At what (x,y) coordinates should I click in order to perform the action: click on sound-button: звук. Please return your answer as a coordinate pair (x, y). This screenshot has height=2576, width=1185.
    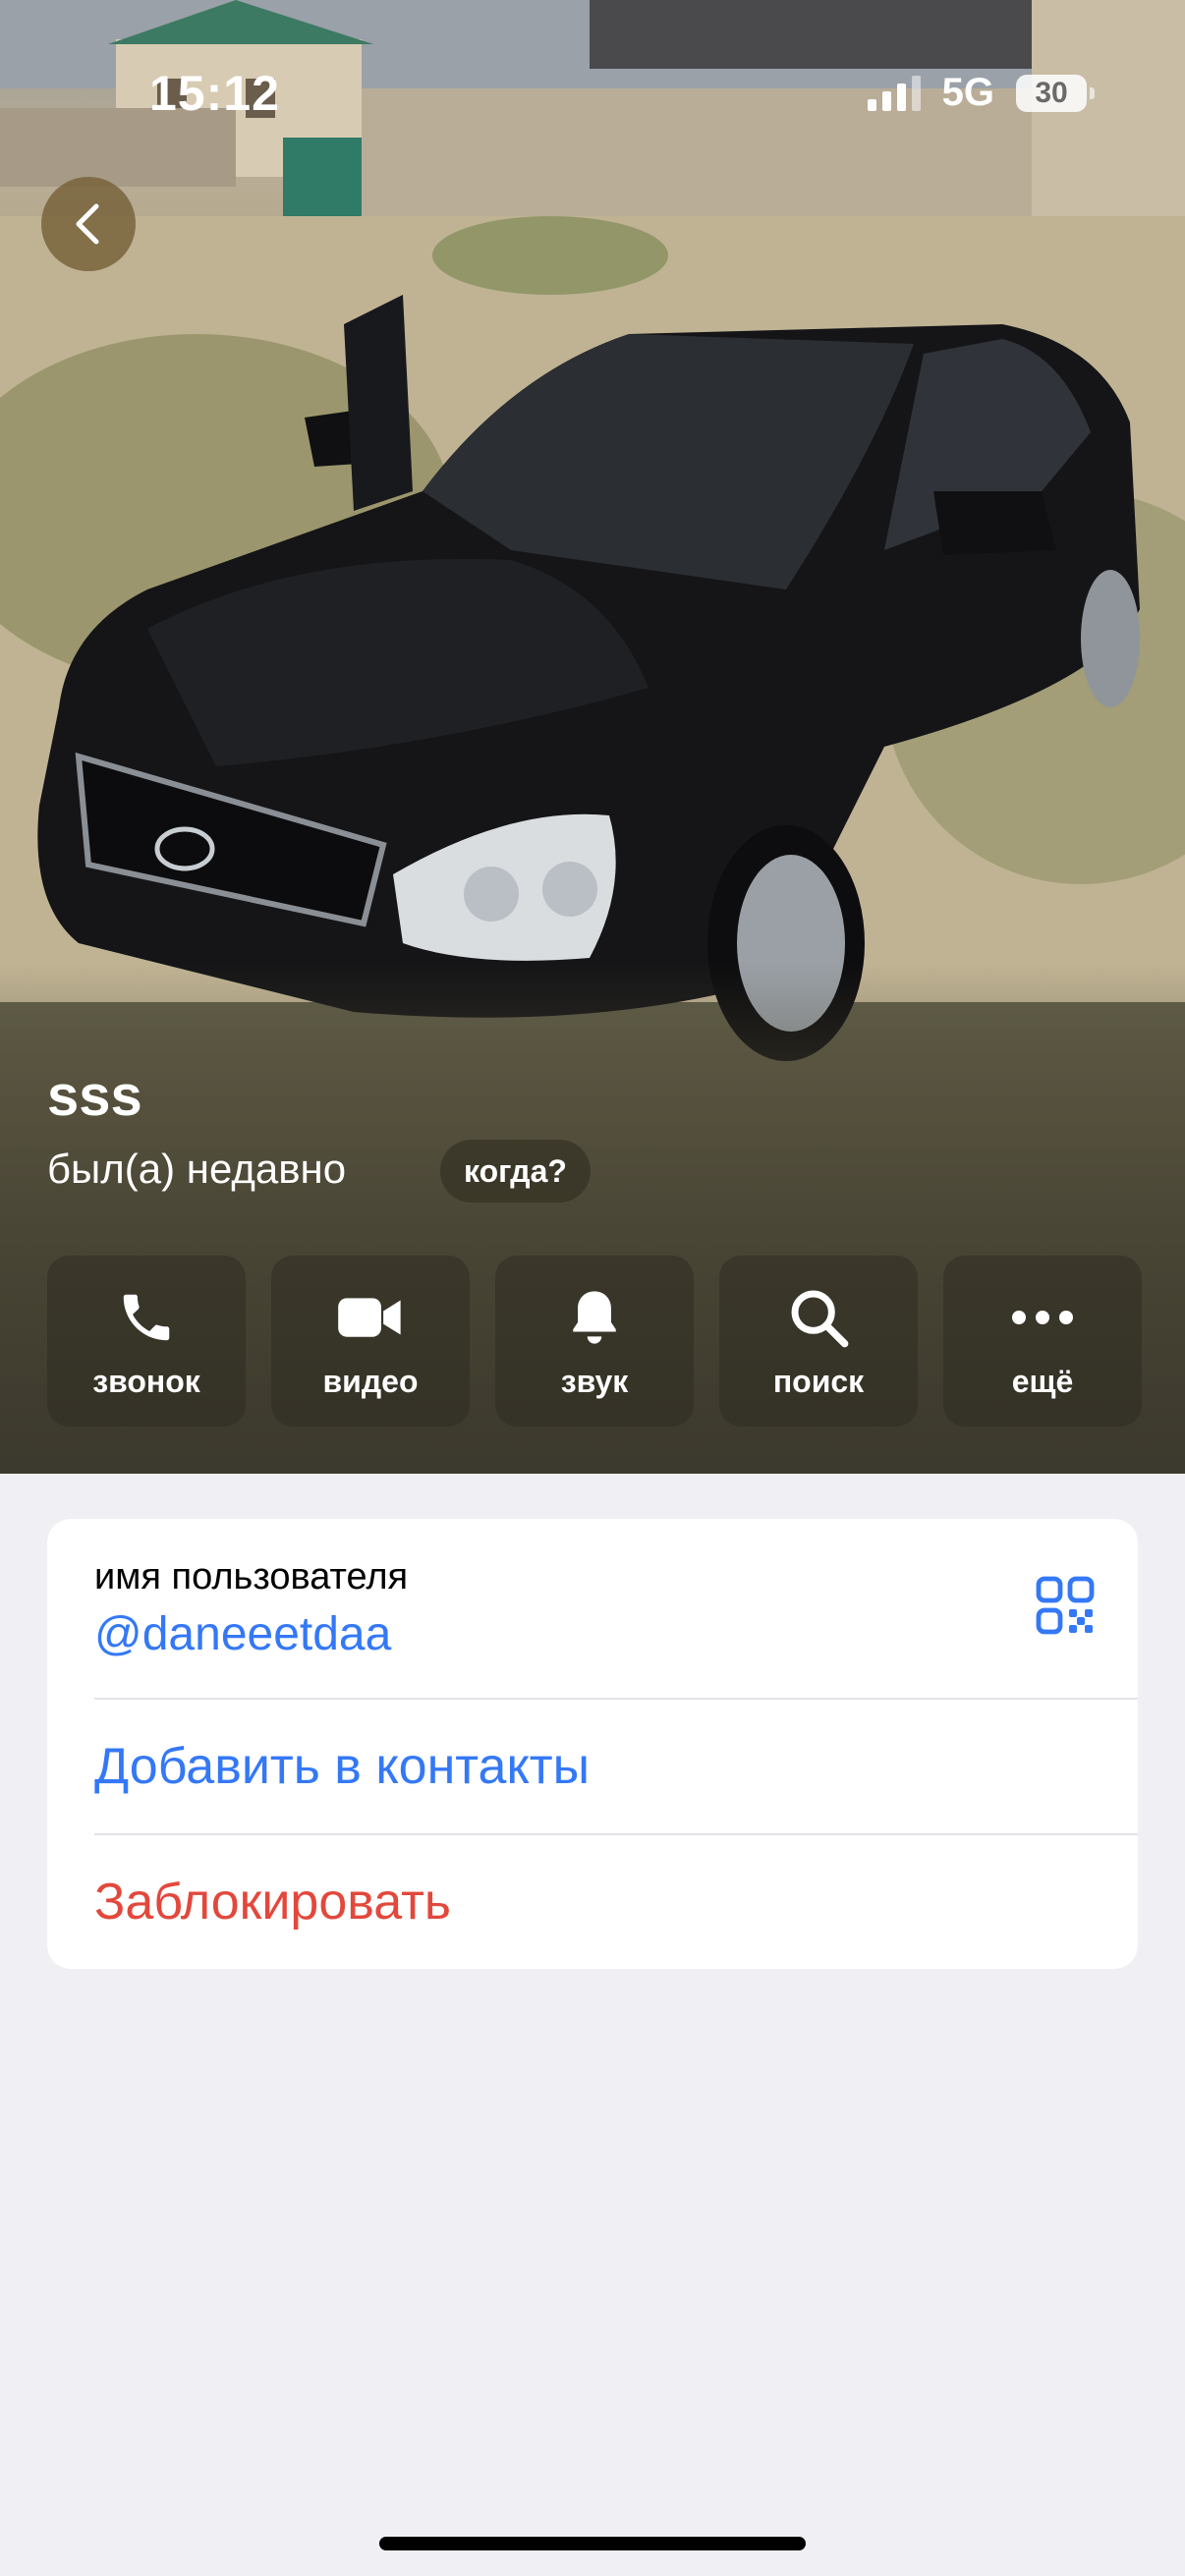
    Looking at the image, I should click on (594, 1341).